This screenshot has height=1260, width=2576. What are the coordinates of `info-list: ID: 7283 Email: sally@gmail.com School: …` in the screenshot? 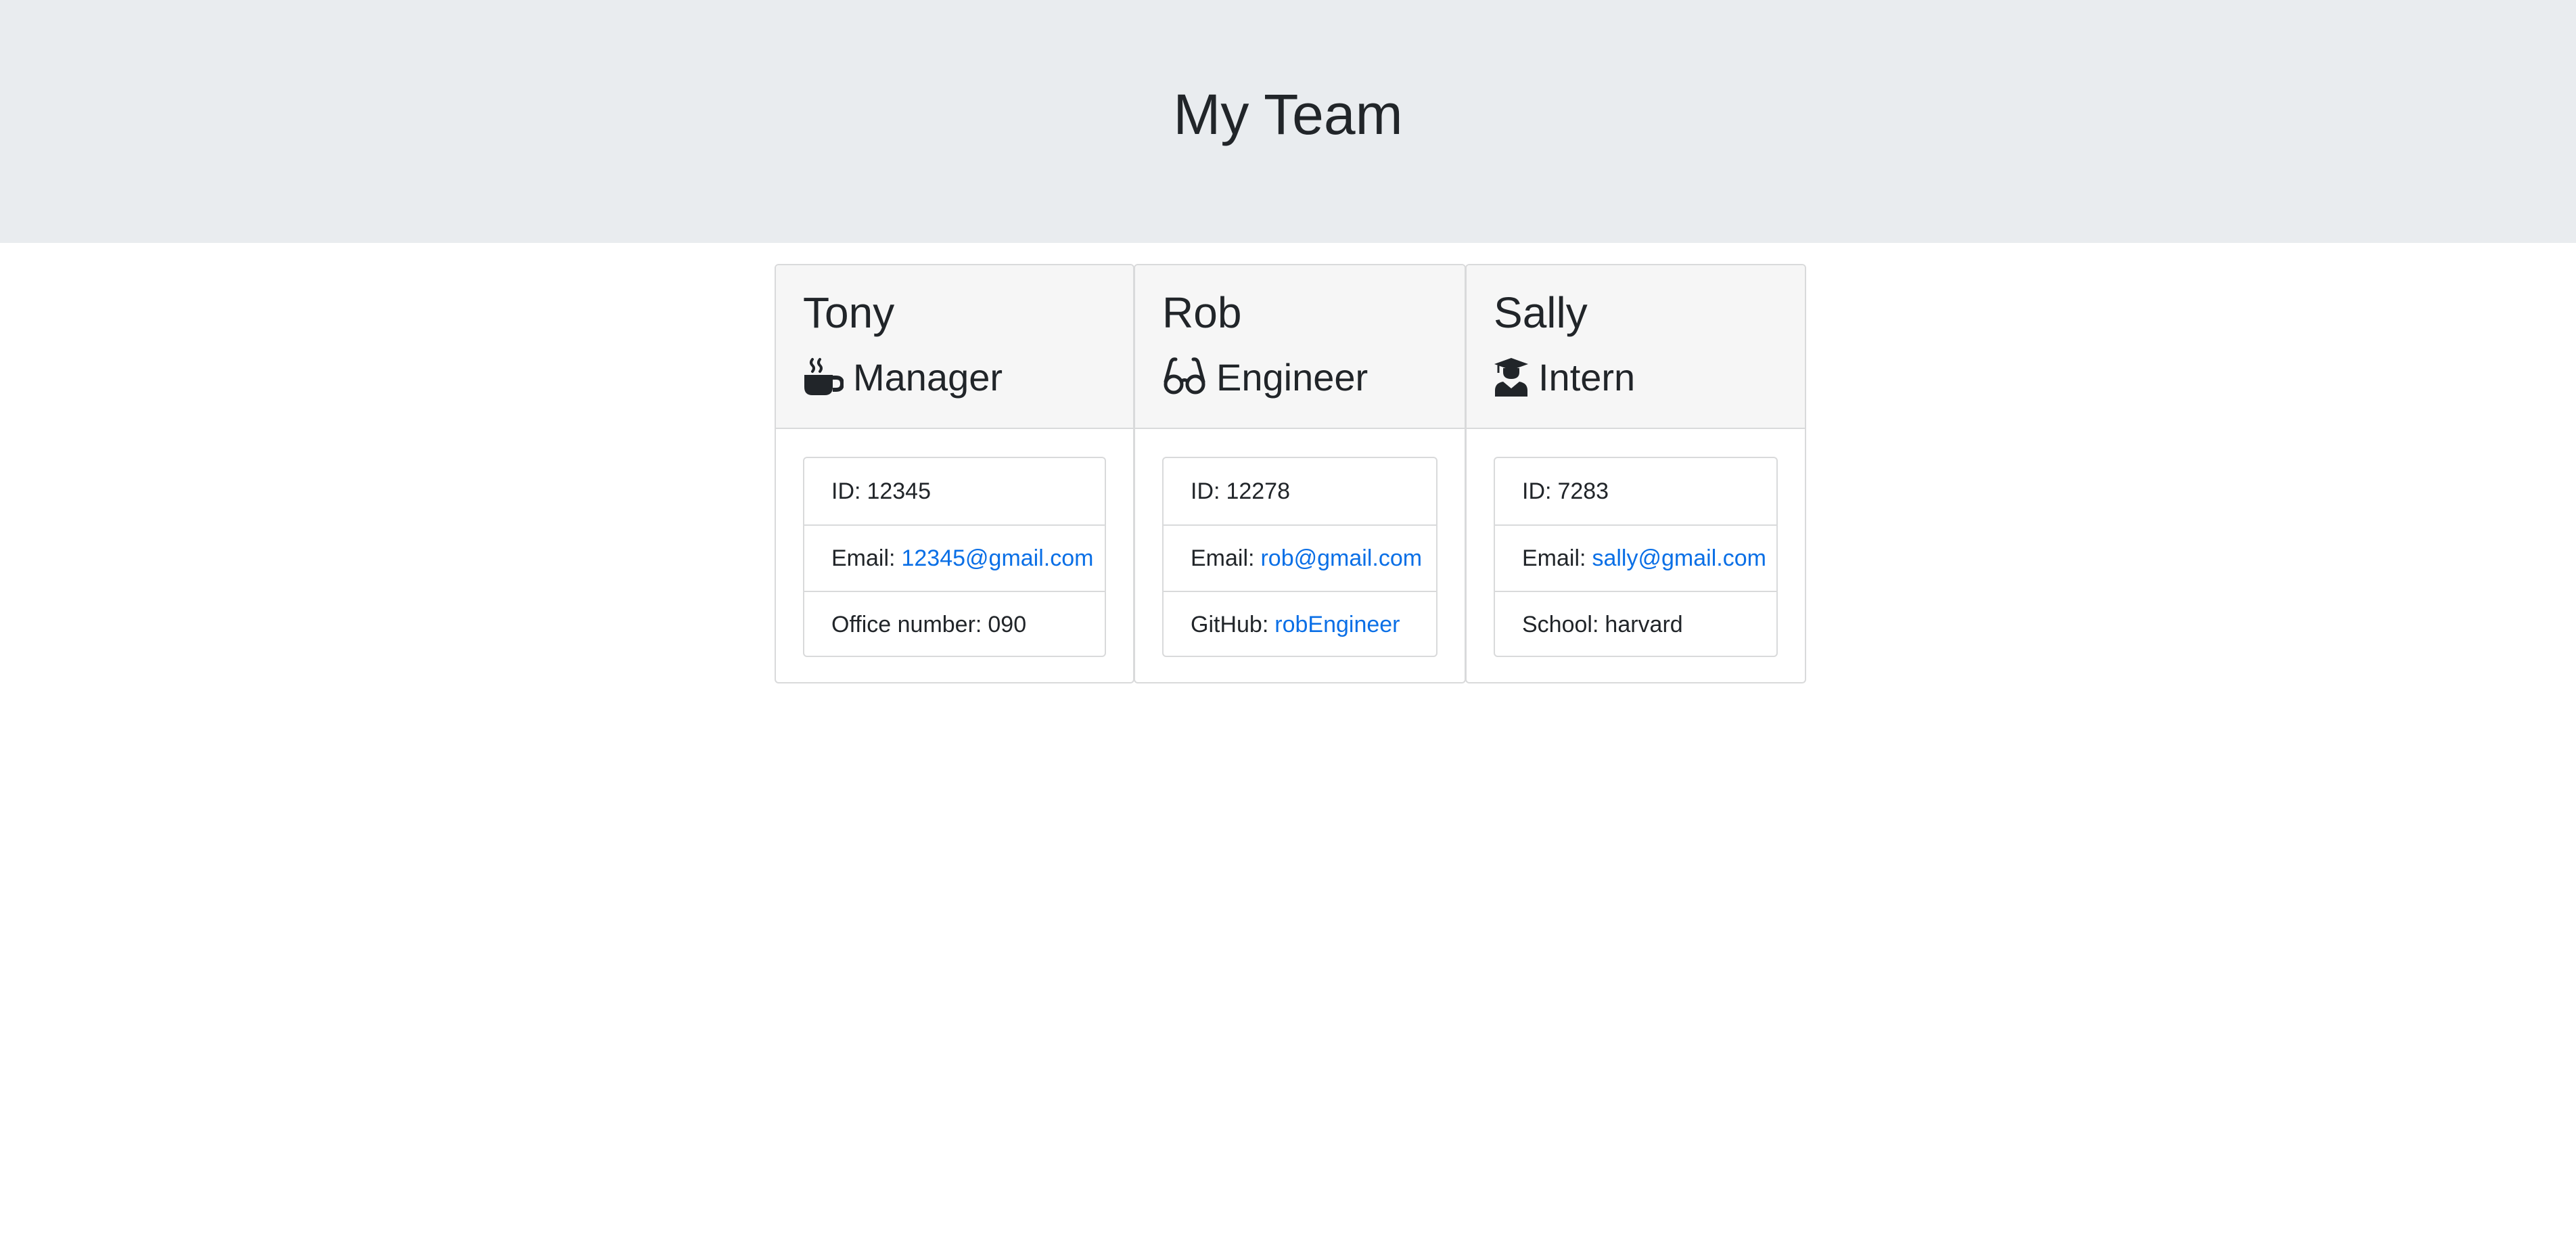 It's located at (1636, 557).